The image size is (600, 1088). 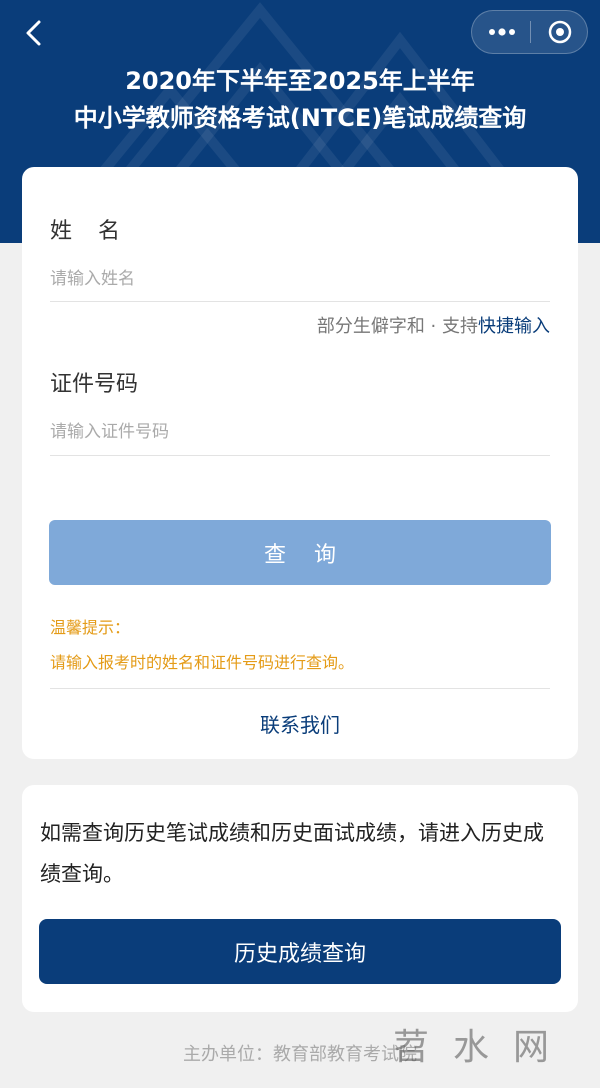 What do you see at coordinates (33, 33) in the screenshot?
I see `back-chevron-icon` at bounding box center [33, 33].